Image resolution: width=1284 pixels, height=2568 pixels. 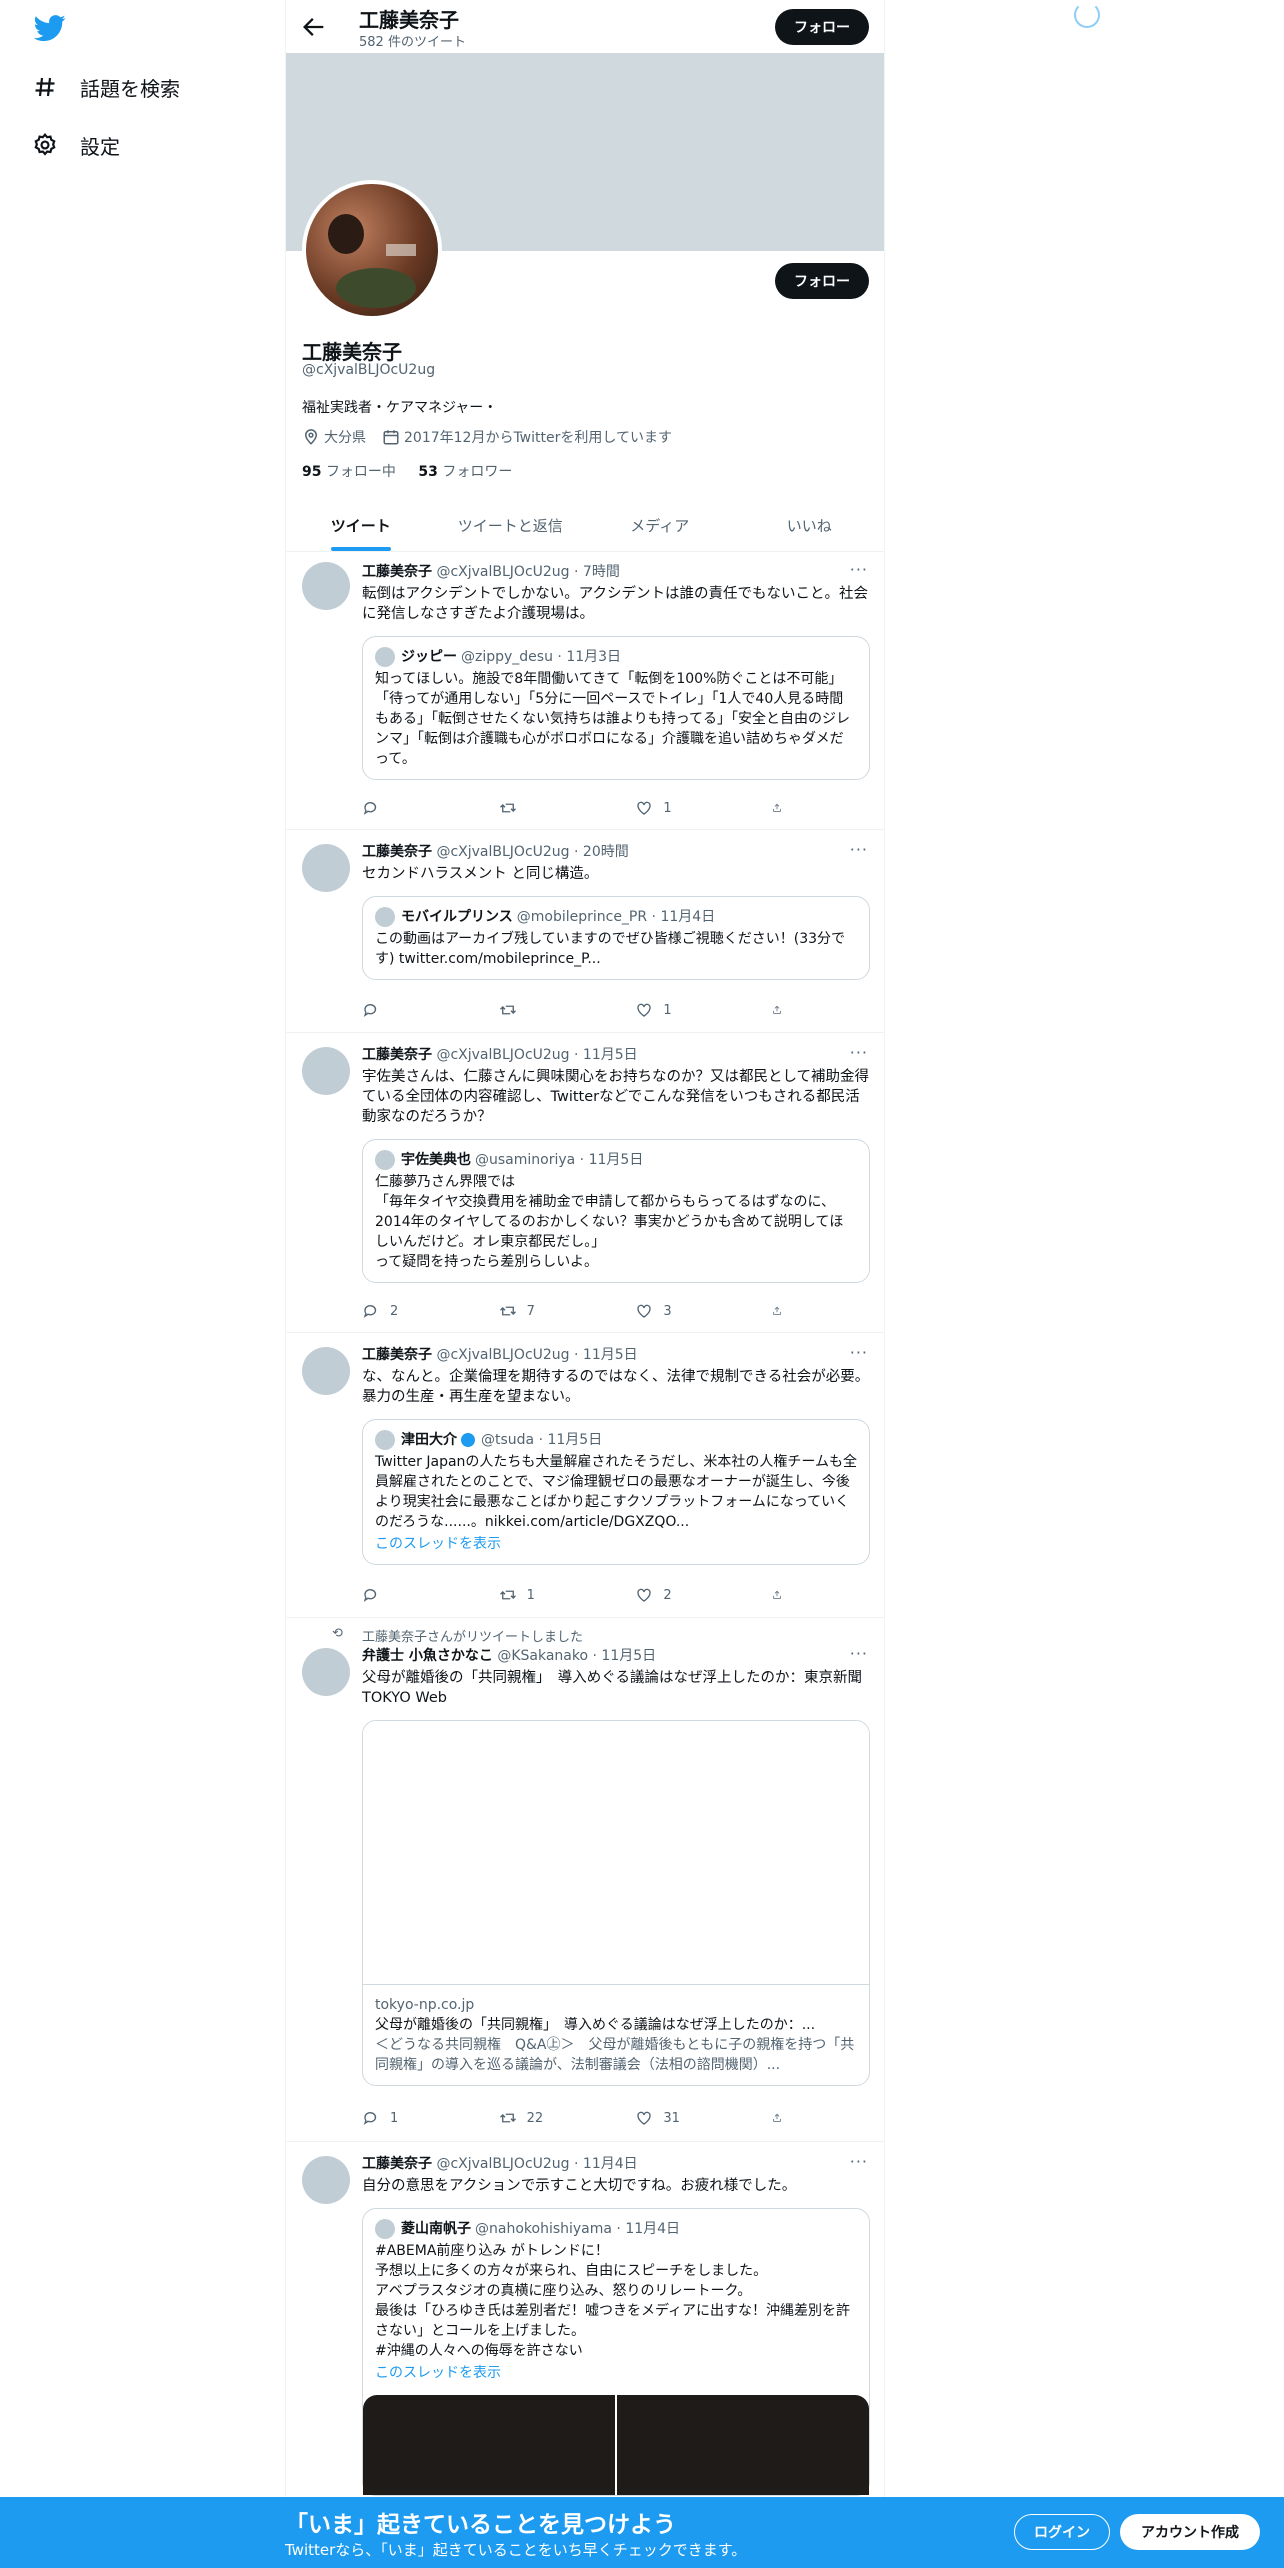 What do you see at coordinates (45, 87) in the screenshot?
I see `hashtag-icon` at bounding box center [45, 87].